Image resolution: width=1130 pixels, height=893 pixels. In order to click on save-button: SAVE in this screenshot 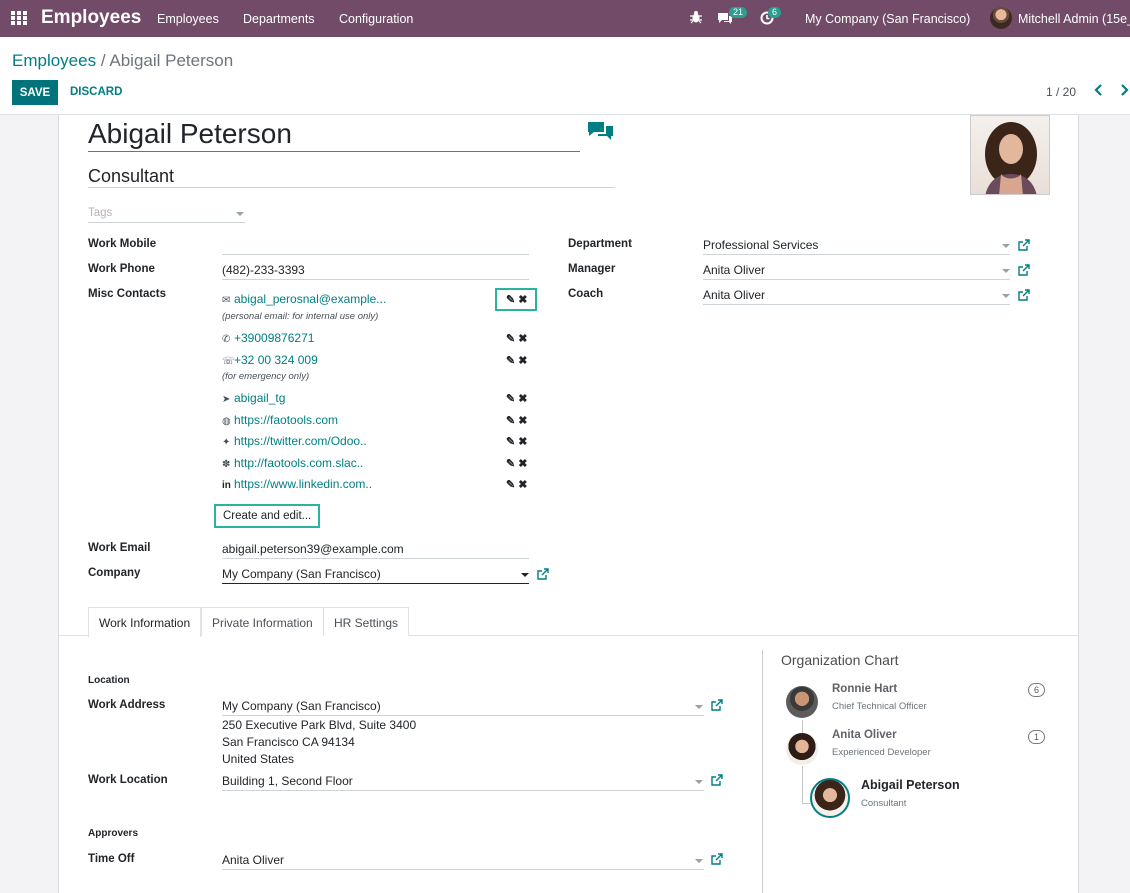, I will do `click(35, 92)`.